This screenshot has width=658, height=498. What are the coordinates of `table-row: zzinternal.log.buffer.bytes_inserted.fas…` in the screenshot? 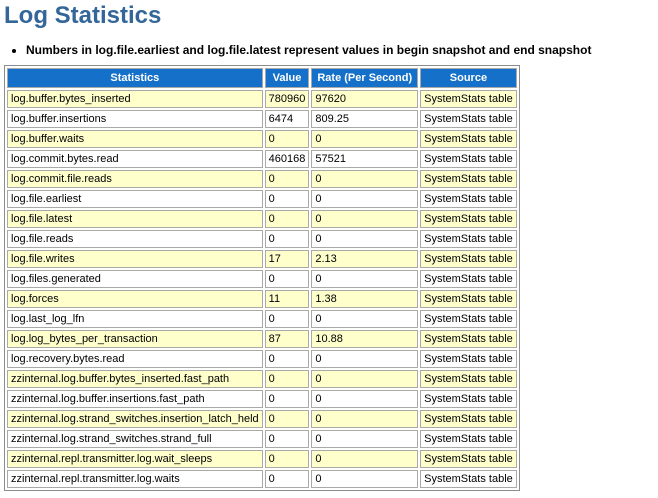 It's located at (262, 379).